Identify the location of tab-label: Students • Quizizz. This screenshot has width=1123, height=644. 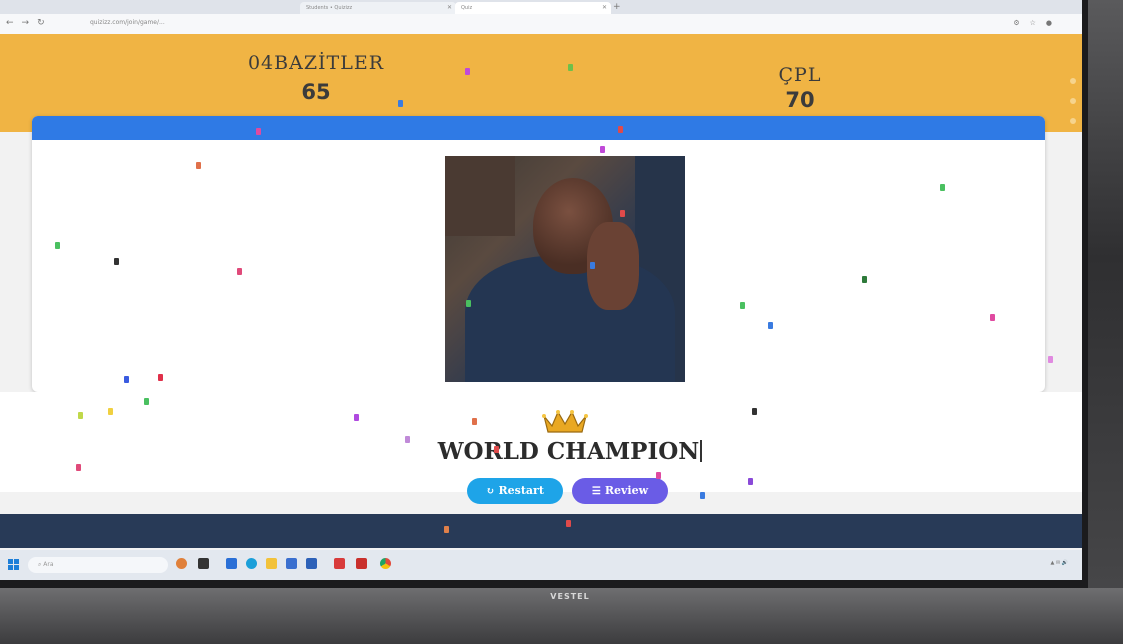
(329, 8).